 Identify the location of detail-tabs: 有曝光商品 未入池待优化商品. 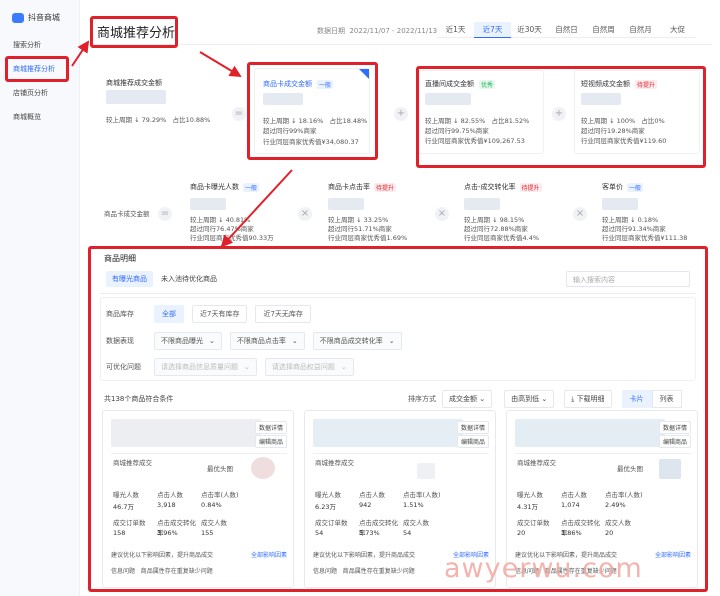
(164, 279).